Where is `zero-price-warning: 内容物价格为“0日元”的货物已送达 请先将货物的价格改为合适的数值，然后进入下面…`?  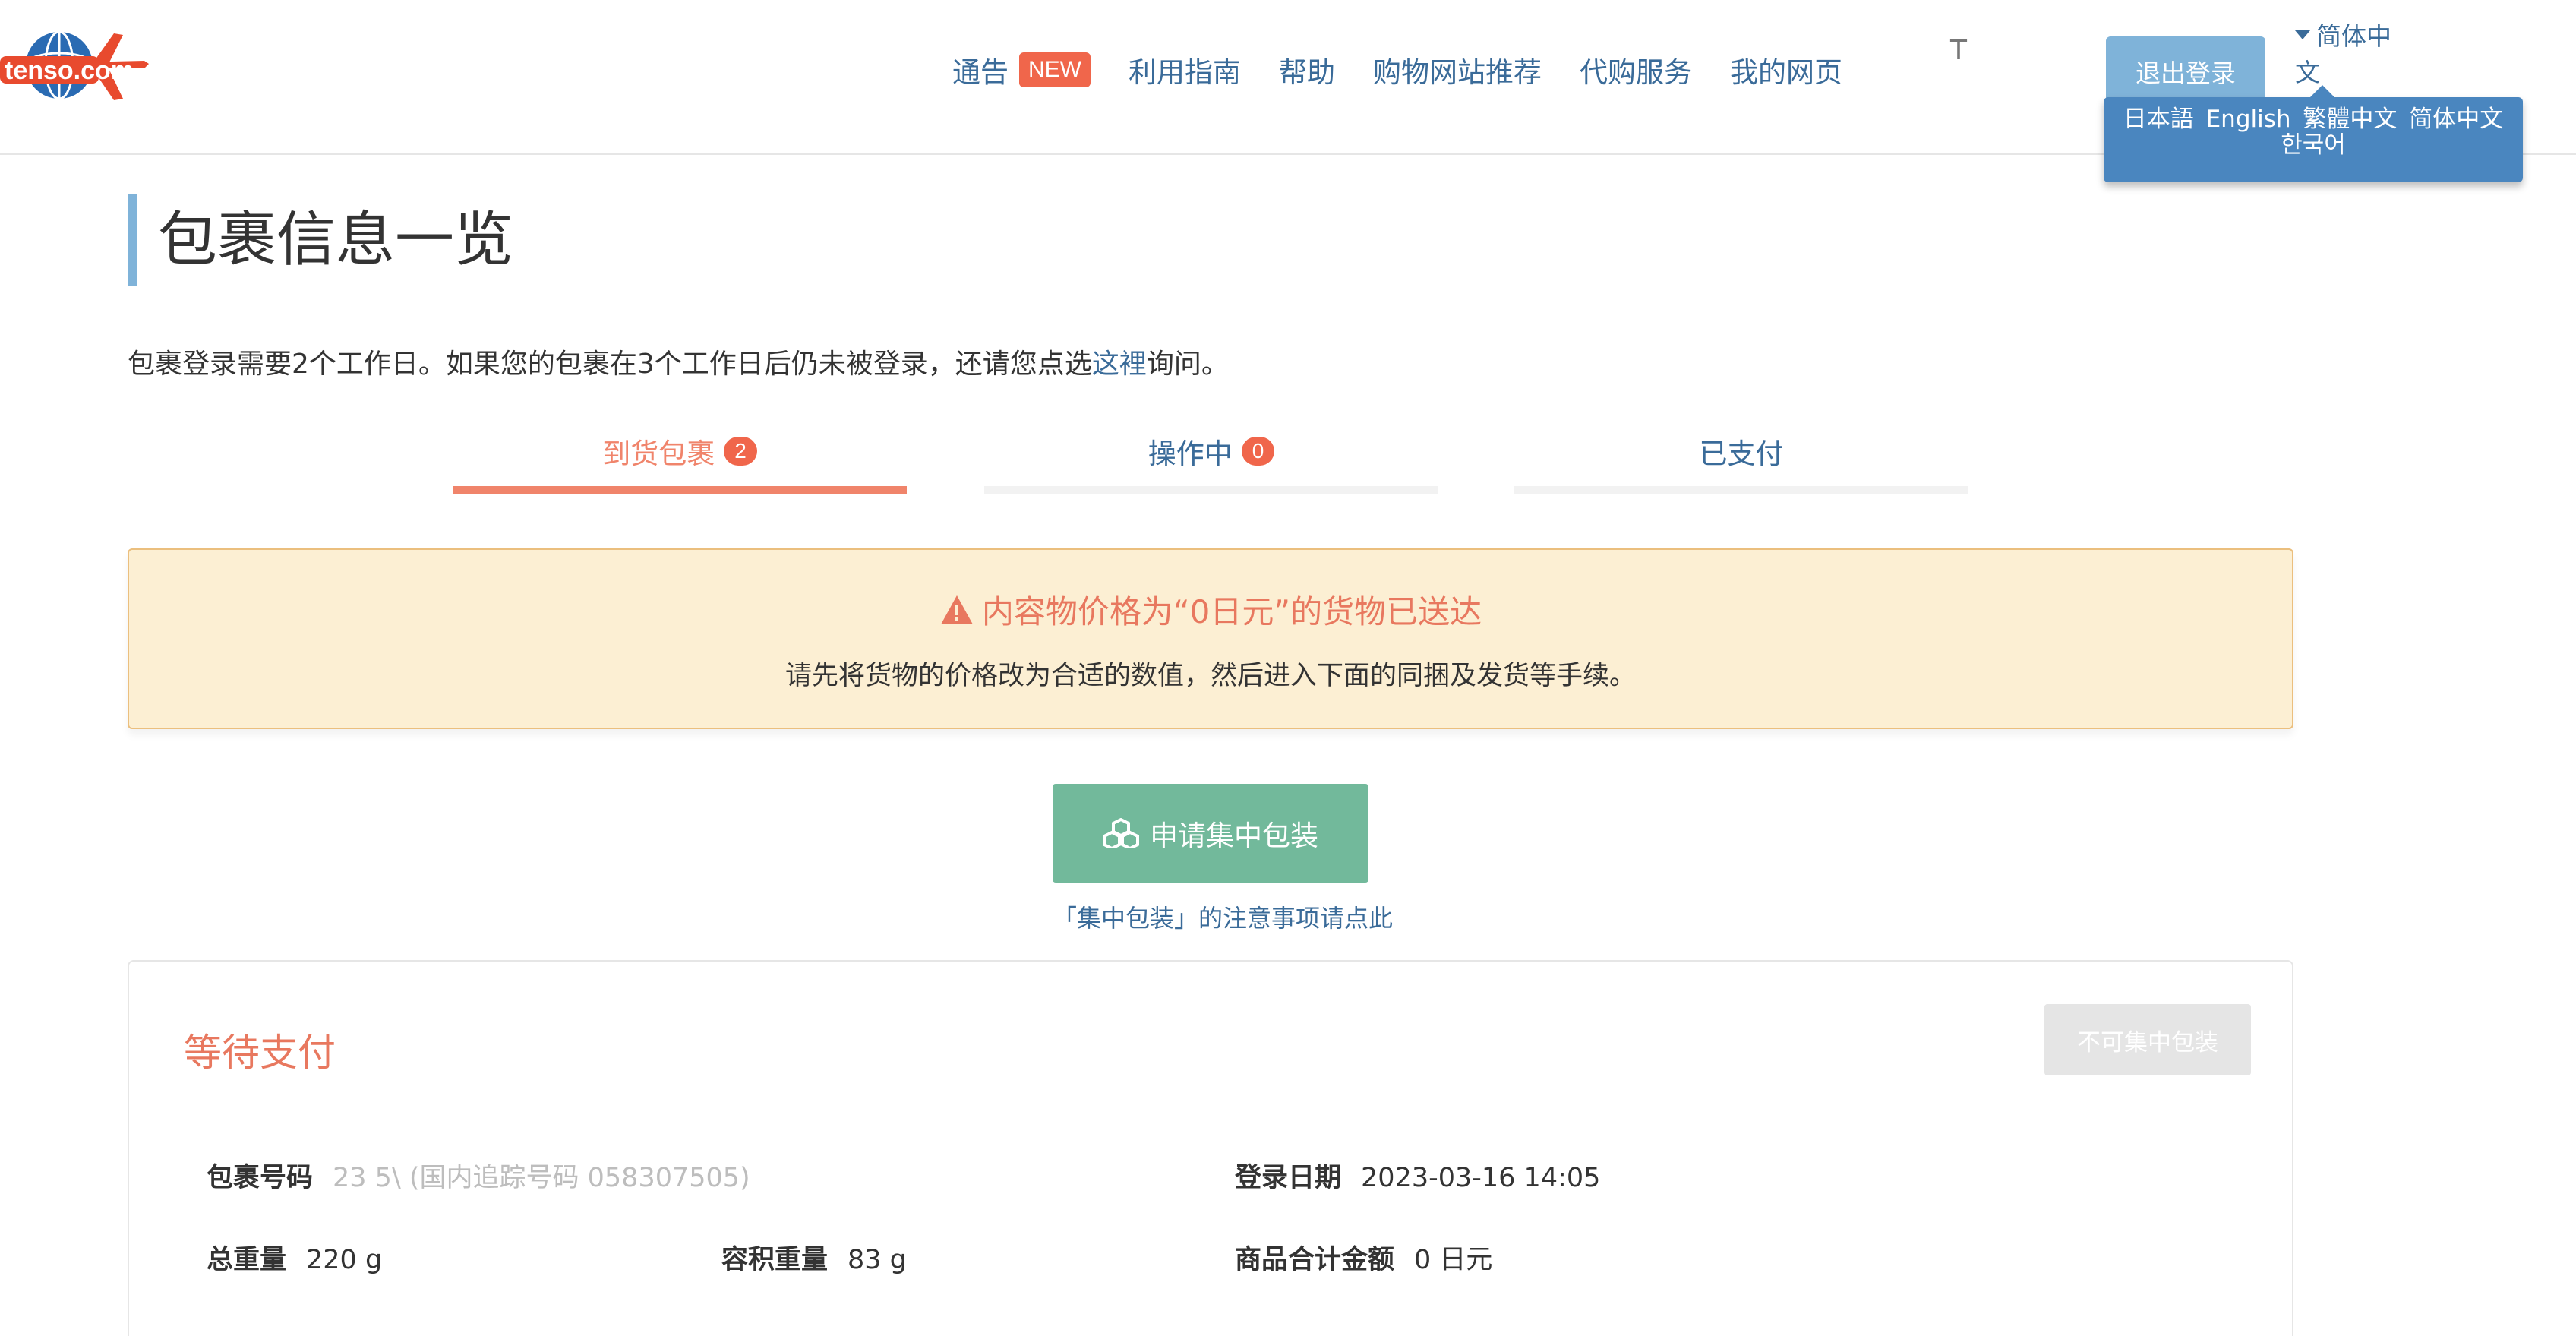 zero-price-warning: 内容物价格为“0日元”的货物已送达 请先将货物的价格改为合适的数值，然后进入下面… is located at coordinates (1210, 638).